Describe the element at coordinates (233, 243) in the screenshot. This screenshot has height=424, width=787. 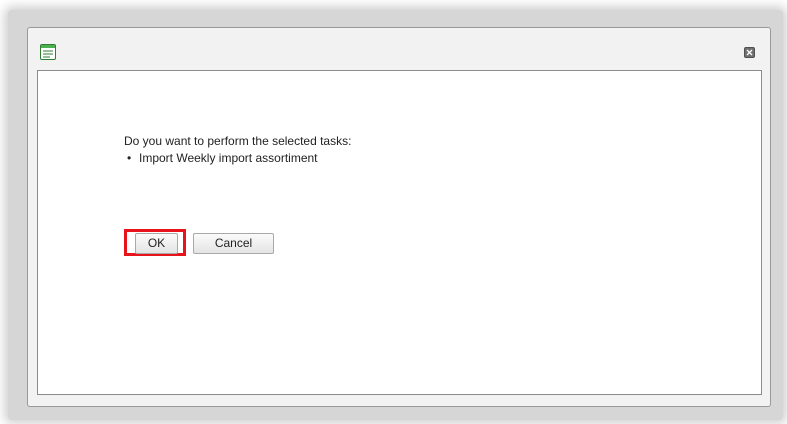
I see `cancel-button: Cancel` at that location.